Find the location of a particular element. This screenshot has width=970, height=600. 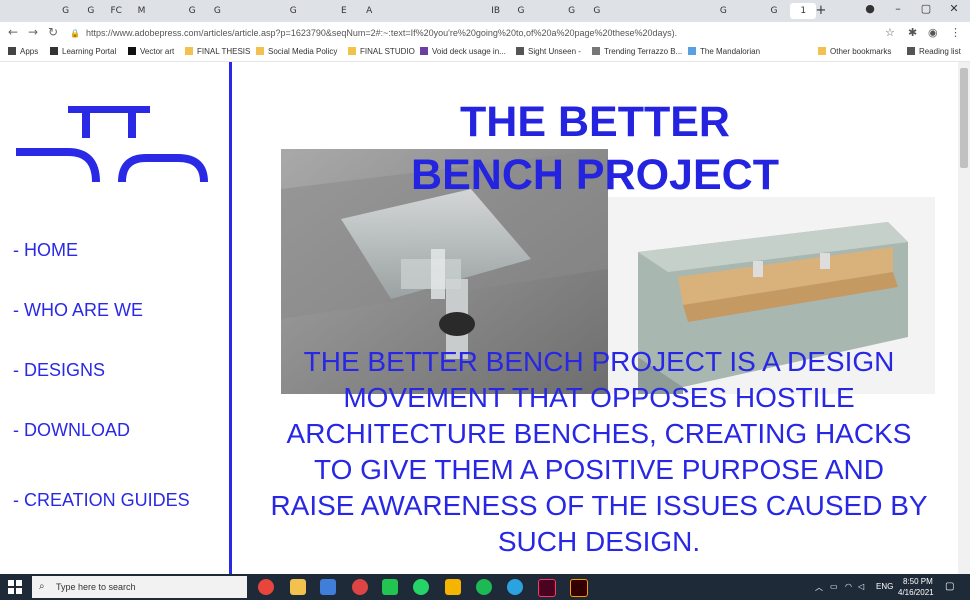

page-scrollbar is located at coordinates (964, 318).